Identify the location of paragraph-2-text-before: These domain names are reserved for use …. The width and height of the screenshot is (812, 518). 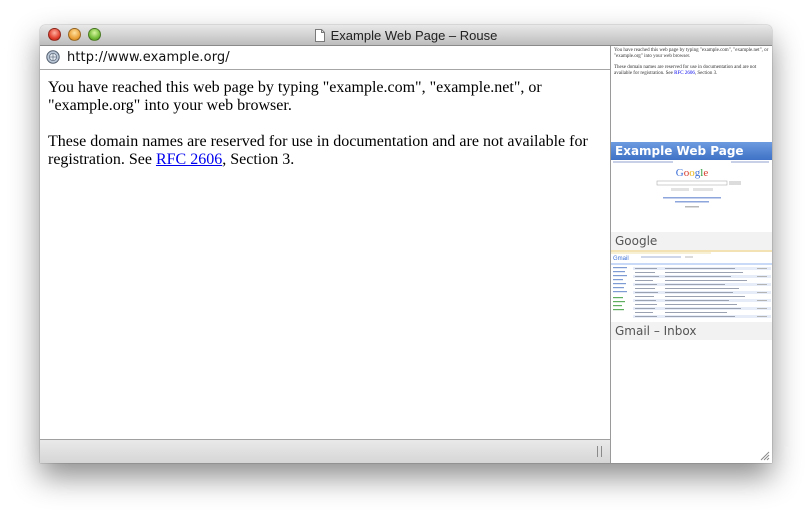
(318, 150).